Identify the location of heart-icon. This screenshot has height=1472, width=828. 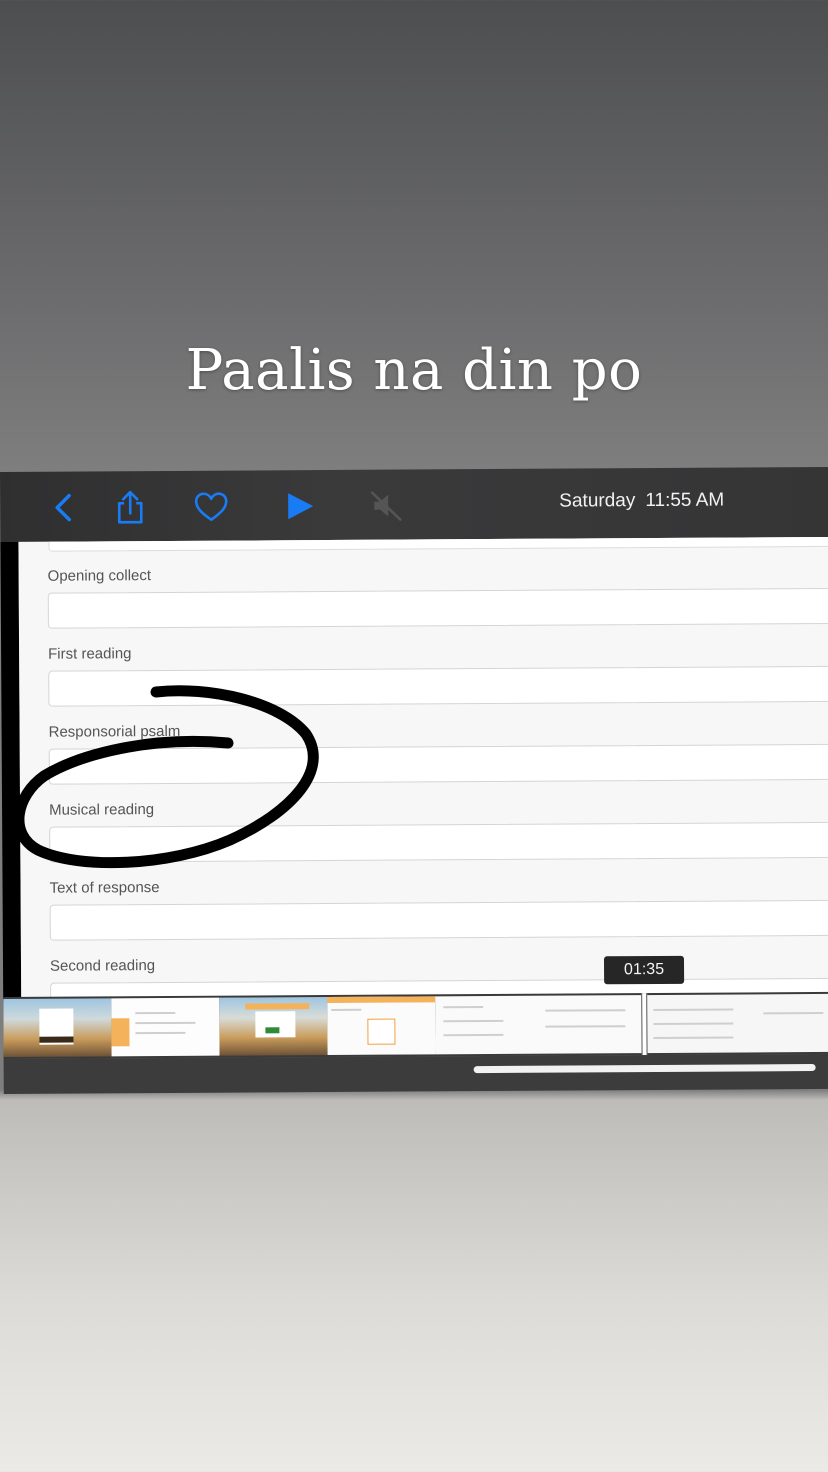
(211, 507).